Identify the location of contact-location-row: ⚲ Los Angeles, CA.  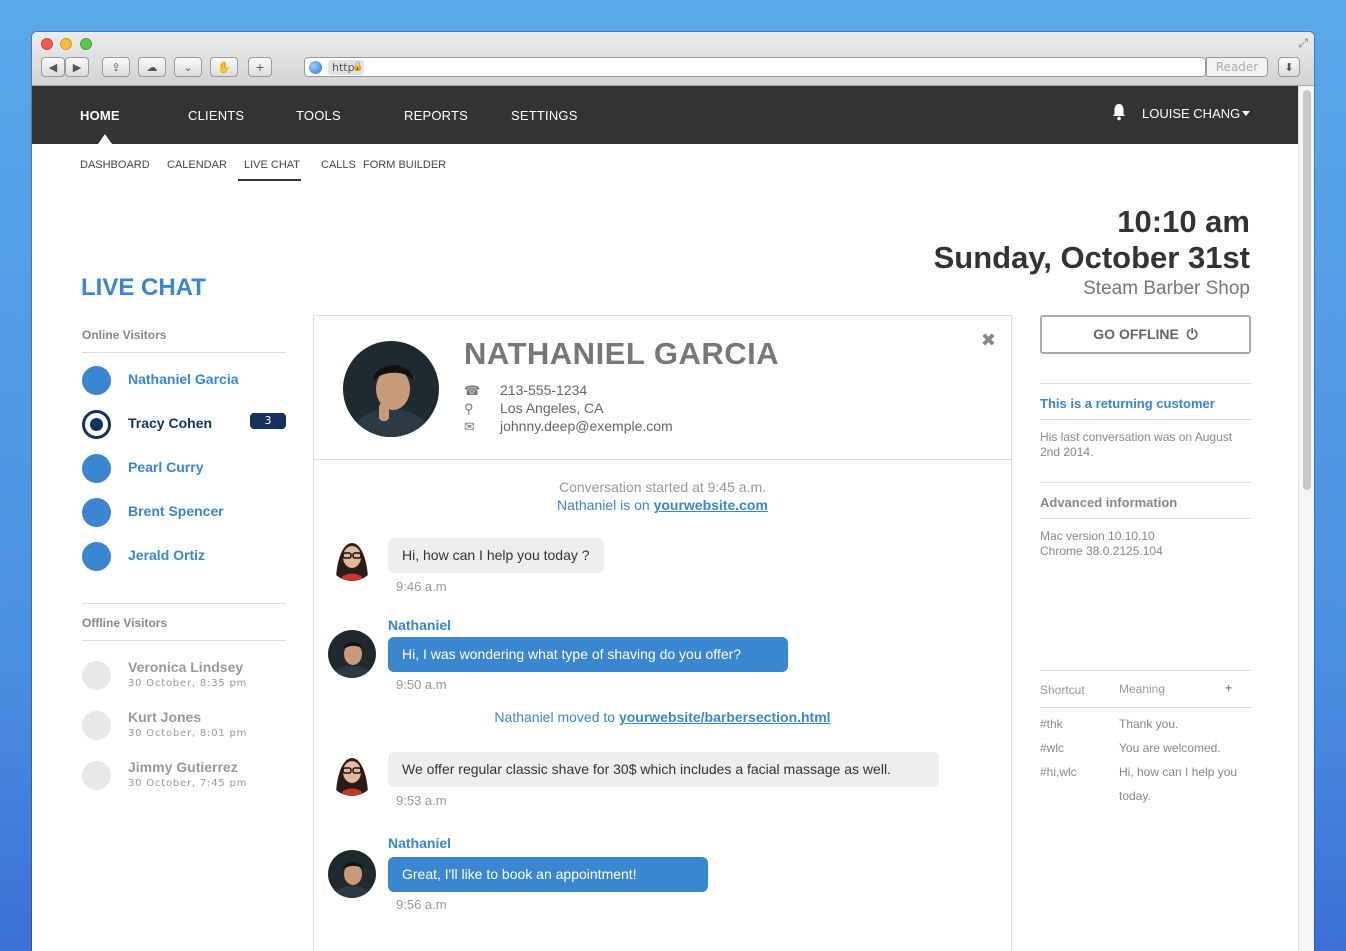
(534, 408).